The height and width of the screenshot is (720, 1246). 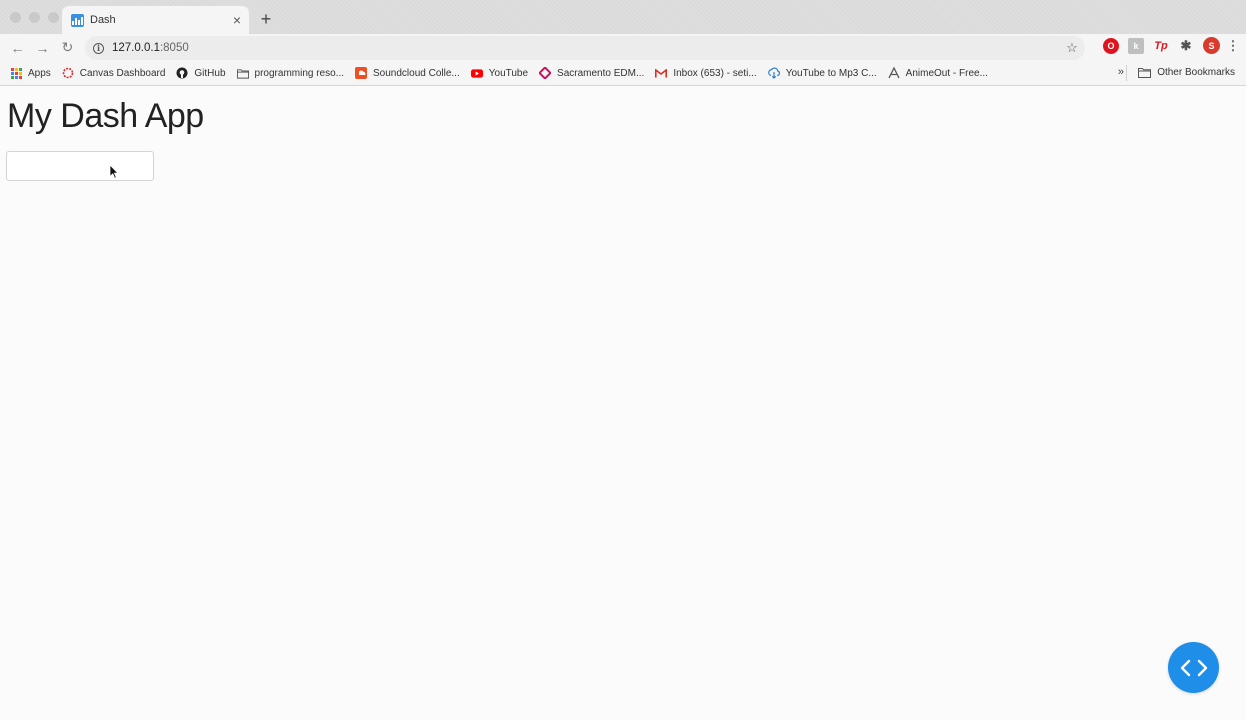 What do you see at coordinates (476, 73) in the screenshot?
I see `youtube-icon` at bounding box center [476, 73].